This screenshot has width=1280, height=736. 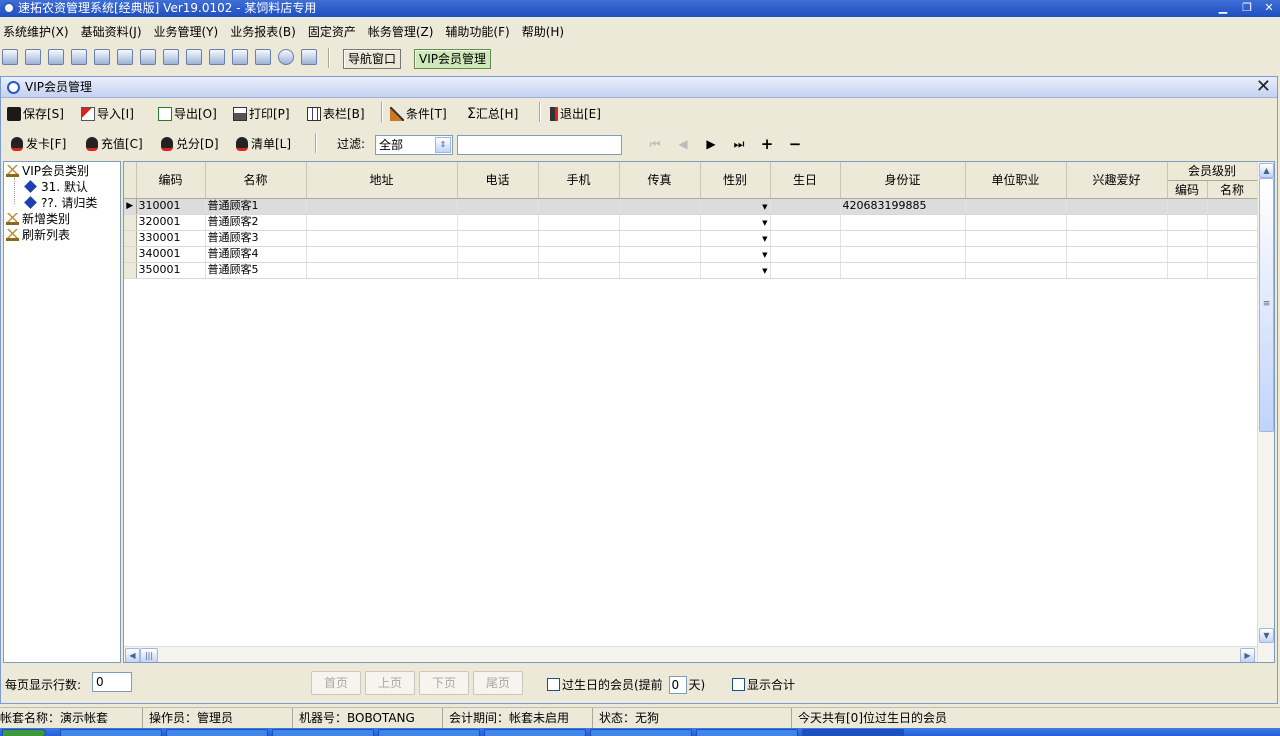 I want to click on export-button: 导出[O], so click(x=187, y=114).